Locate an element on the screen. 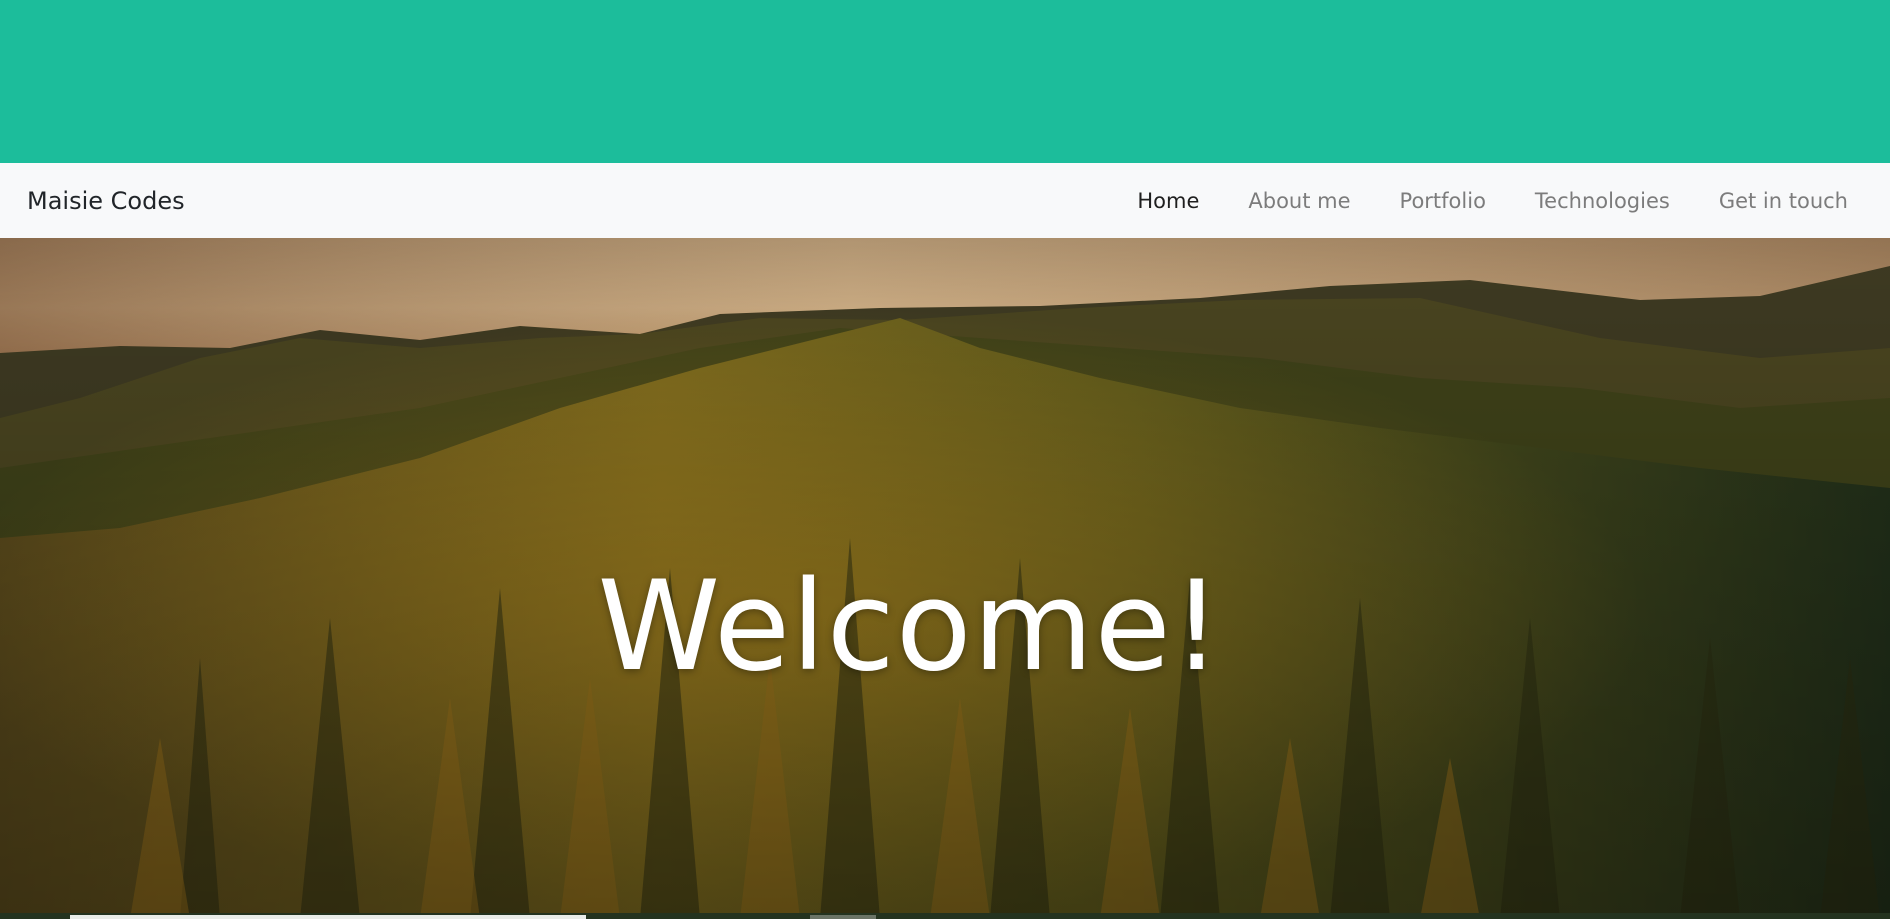 The height and width of the screenshot is (919, 1890). scrollbar-thumb is located at coordinates (328, 917).